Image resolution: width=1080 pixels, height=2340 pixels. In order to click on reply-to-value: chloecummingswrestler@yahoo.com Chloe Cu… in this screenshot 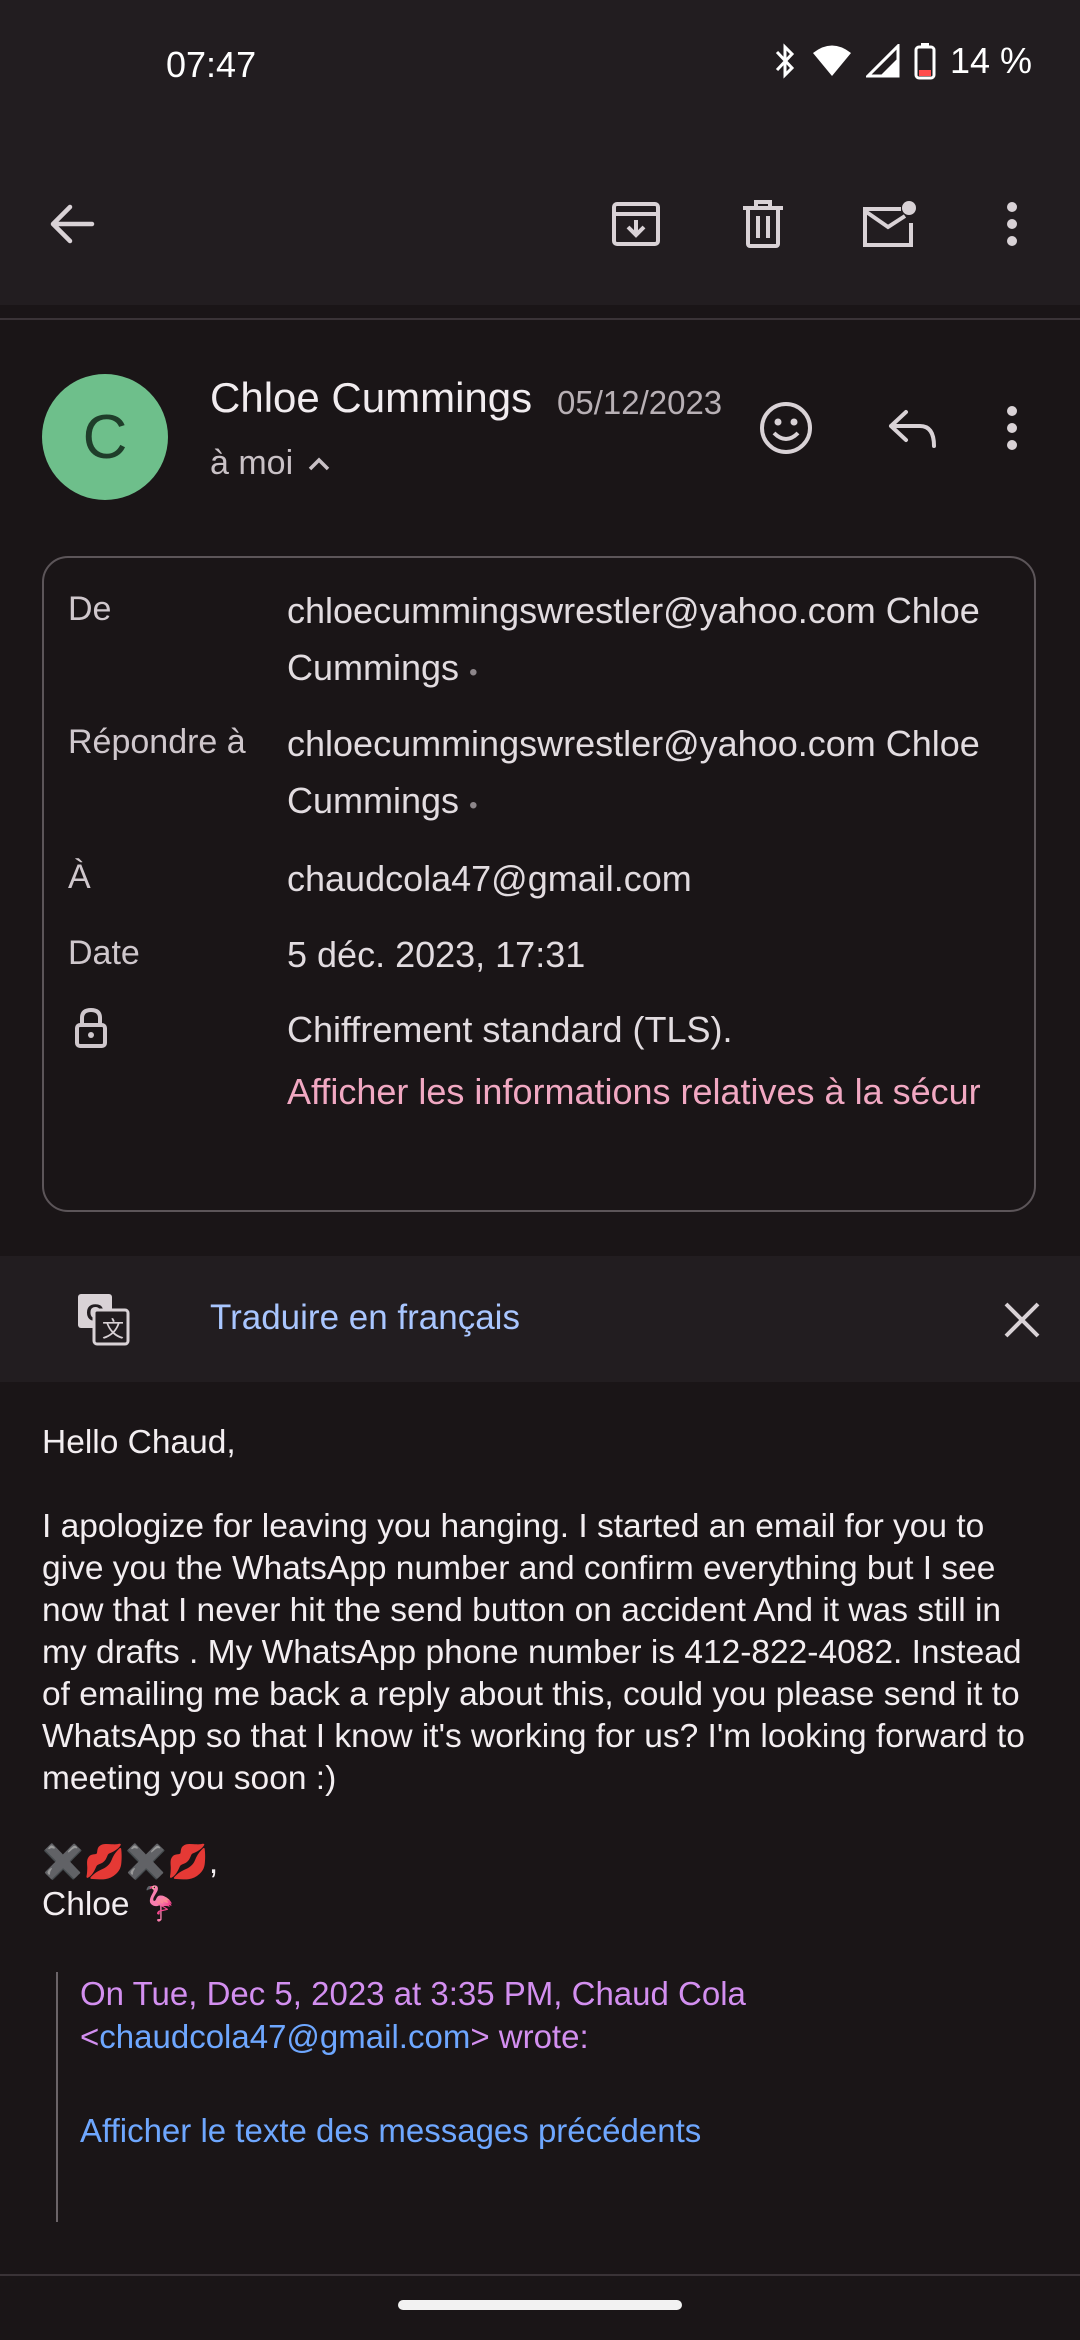, I will do `click(657, 774)`.